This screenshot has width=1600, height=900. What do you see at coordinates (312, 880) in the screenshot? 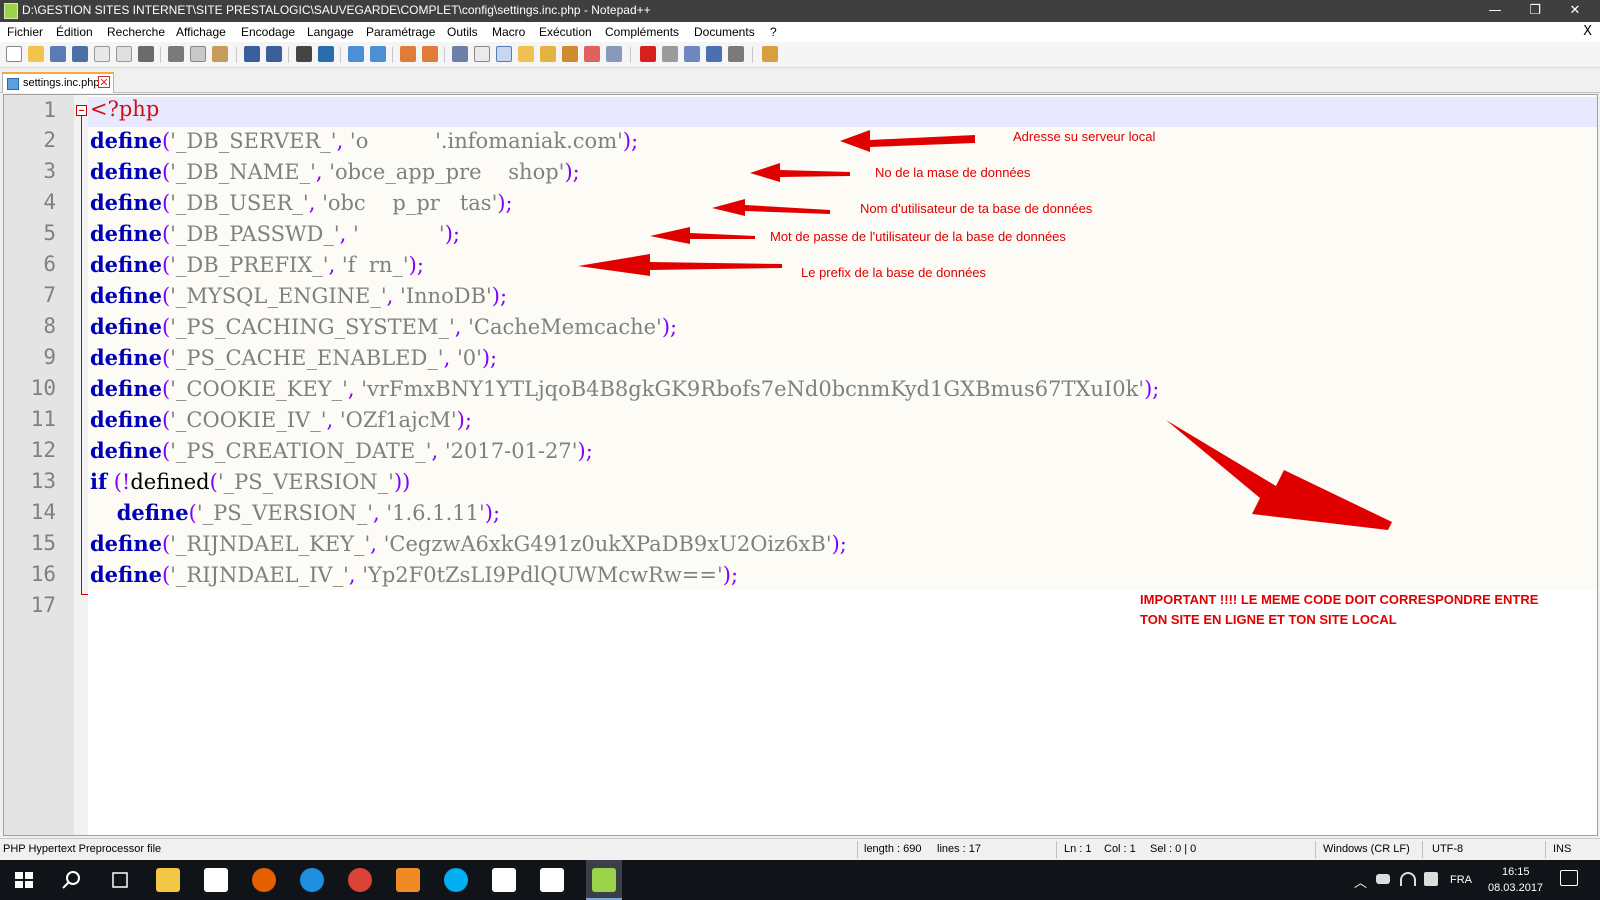
I see `edge-icon` at bounding box center [312, 880].